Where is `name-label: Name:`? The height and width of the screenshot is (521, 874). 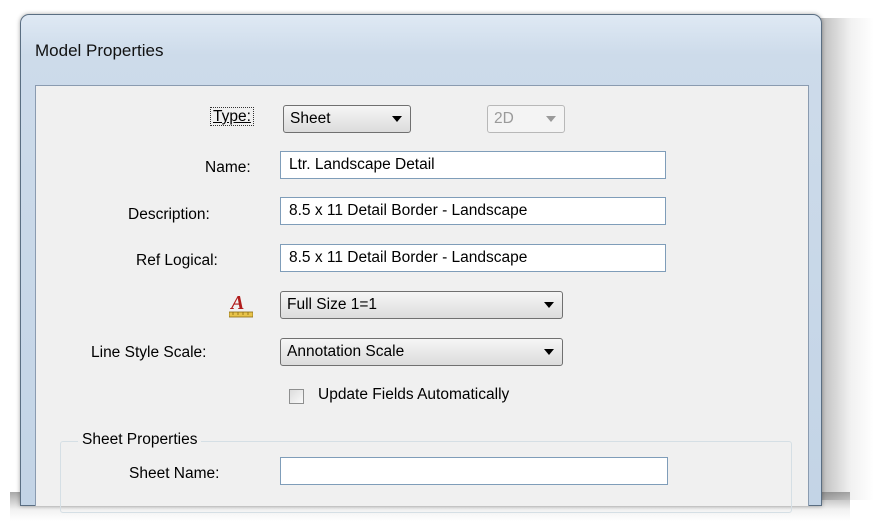 name-label: Name: is located at coordinates (228, 167).